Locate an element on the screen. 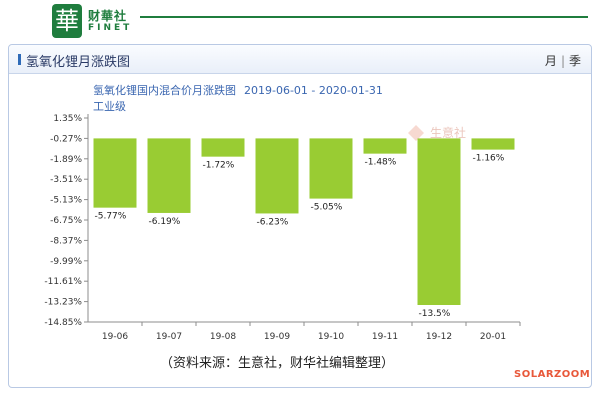 The width and height of the screenshot is (600, 403). chart-date-range: 2019-06-01 - 2020-01-31 is located at coordinates (313, 90).